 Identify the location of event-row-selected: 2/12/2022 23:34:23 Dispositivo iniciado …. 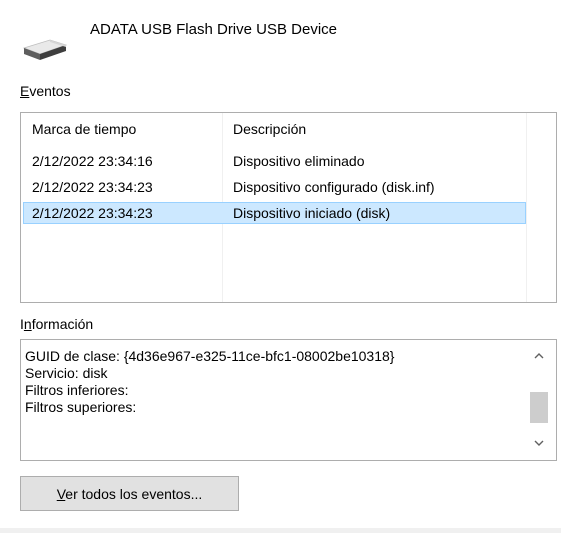
(274, 213).